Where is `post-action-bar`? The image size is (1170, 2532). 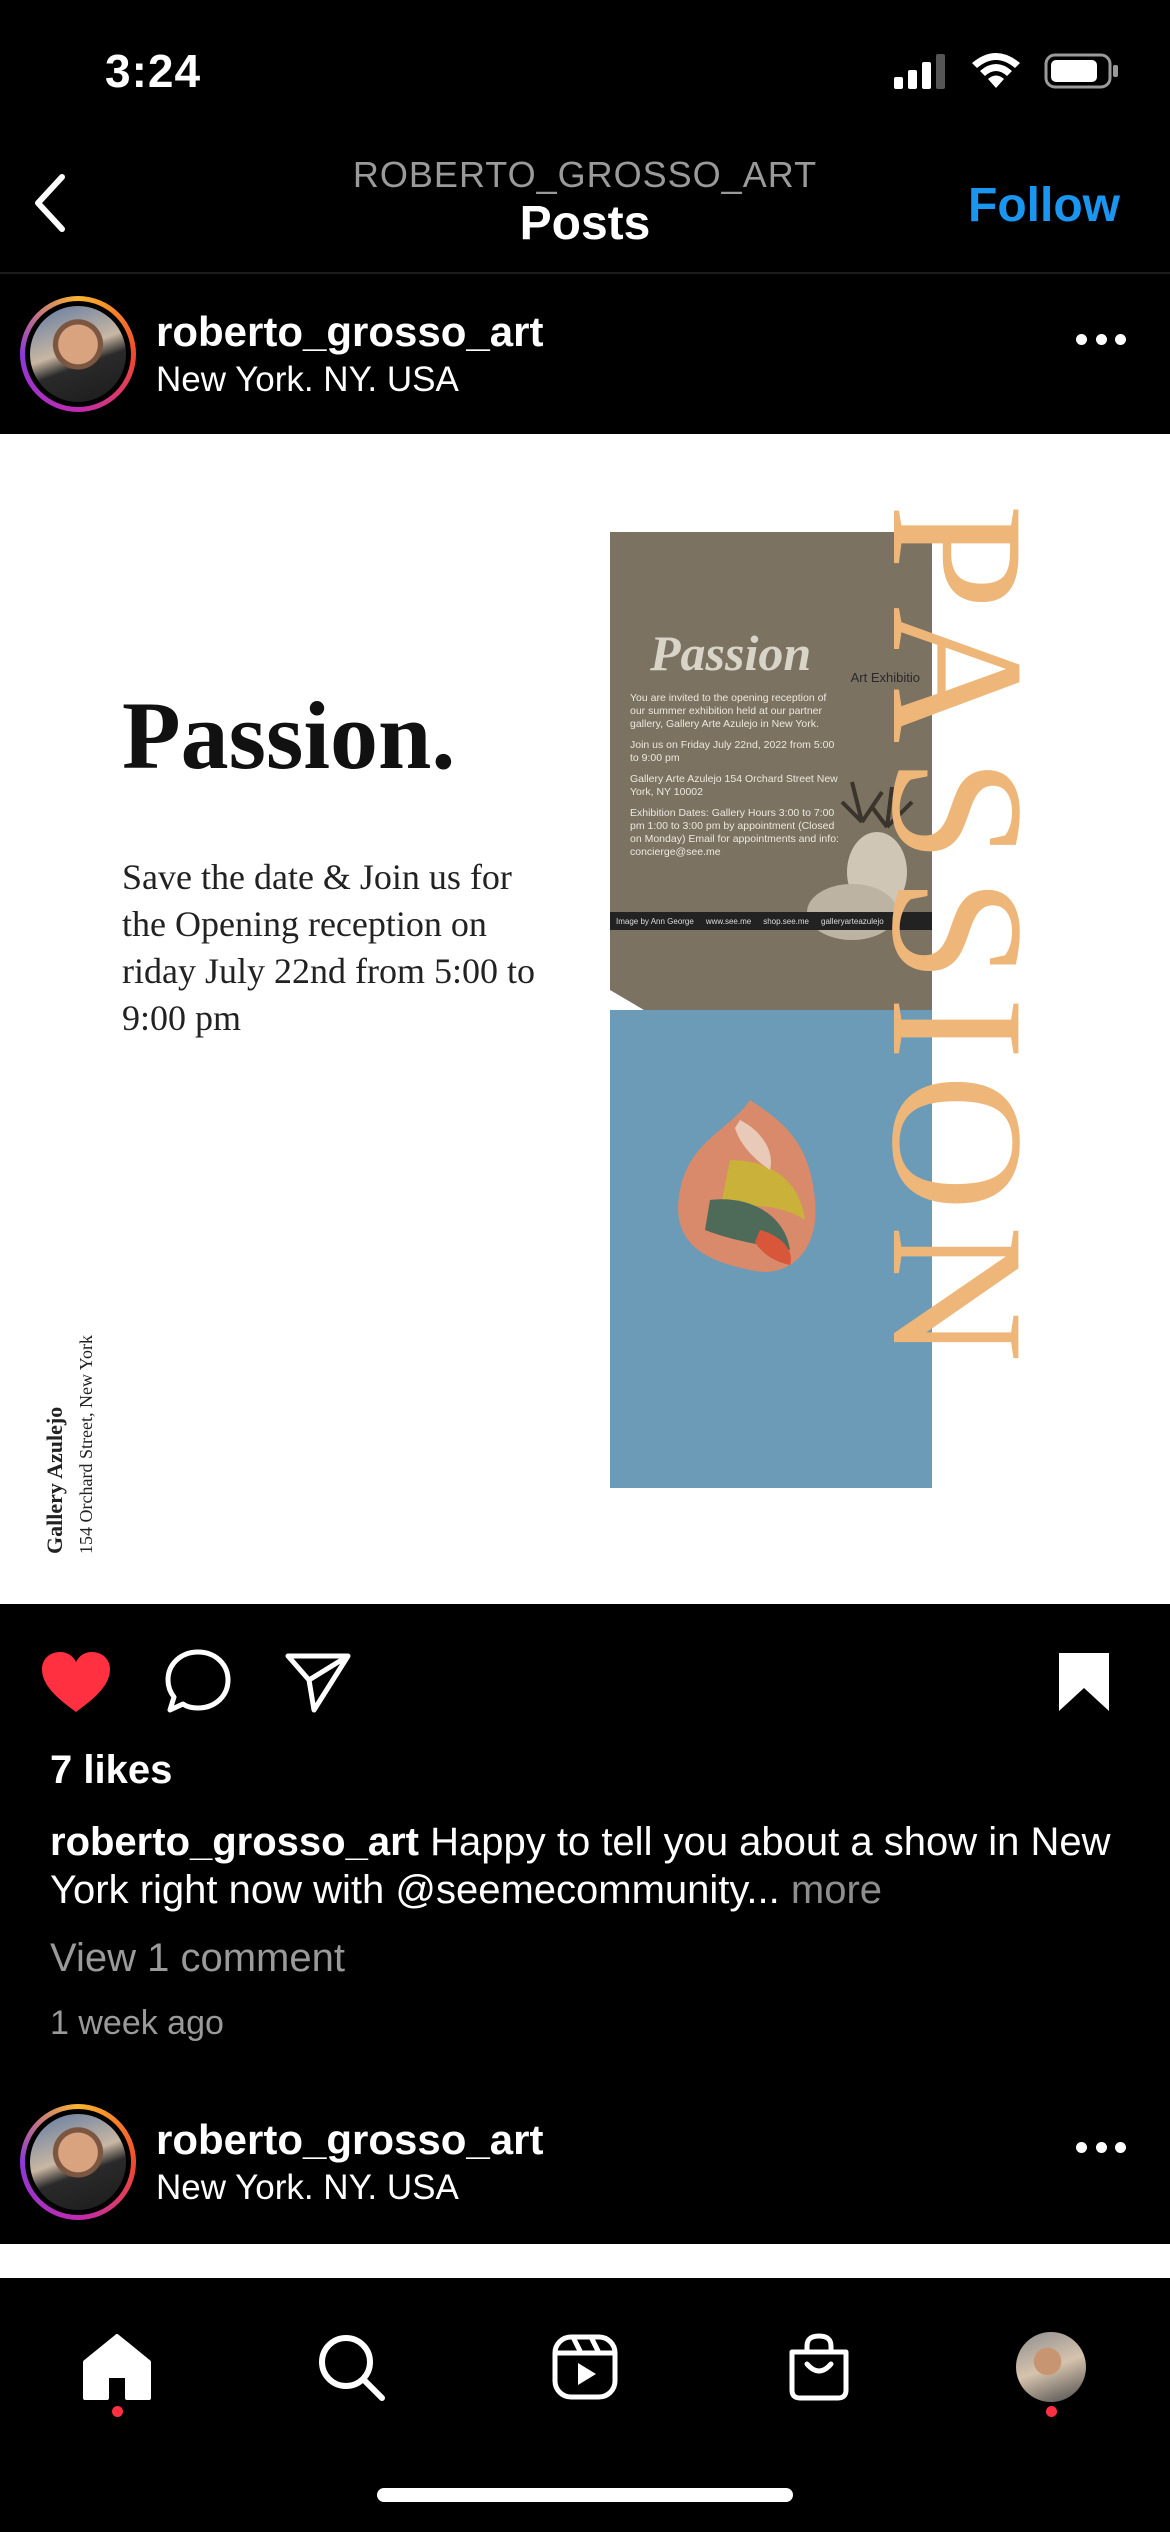 post-action-bar is located at coordinates (585, 1680).